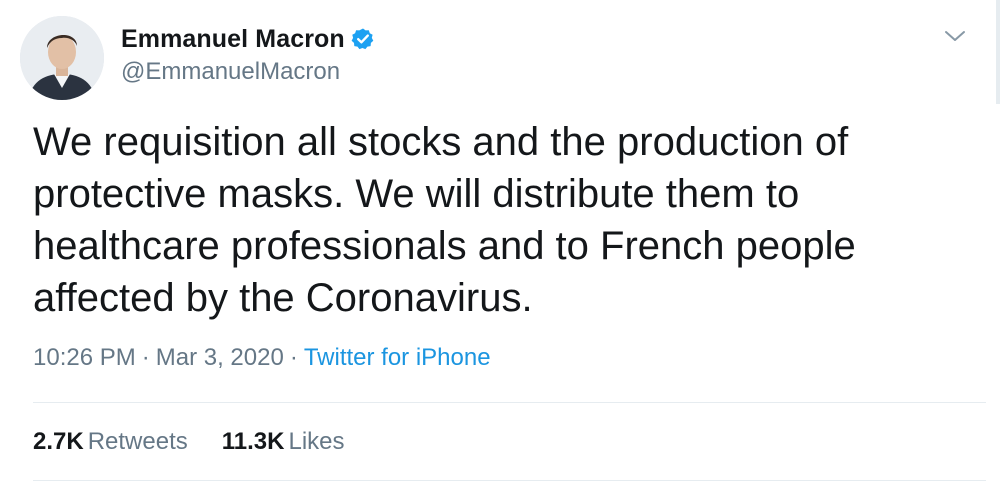 The height and width of the screenshot is (486, 1000). I want to click on likes-count: 11.3K, so click(253, 441).